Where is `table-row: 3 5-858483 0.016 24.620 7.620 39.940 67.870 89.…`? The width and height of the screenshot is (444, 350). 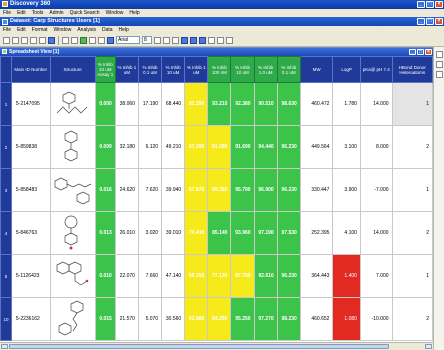 table-row: 3 5-858483 0.016 24.620 7.620 39.940 67.870 89.… is located at coordinates (216, 190).